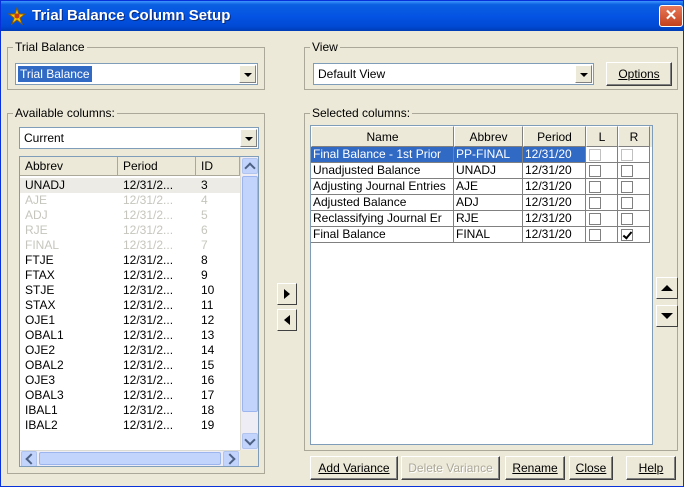  I want to click on list-item: OJE1 12/31/2... 12, so click(130, 320).